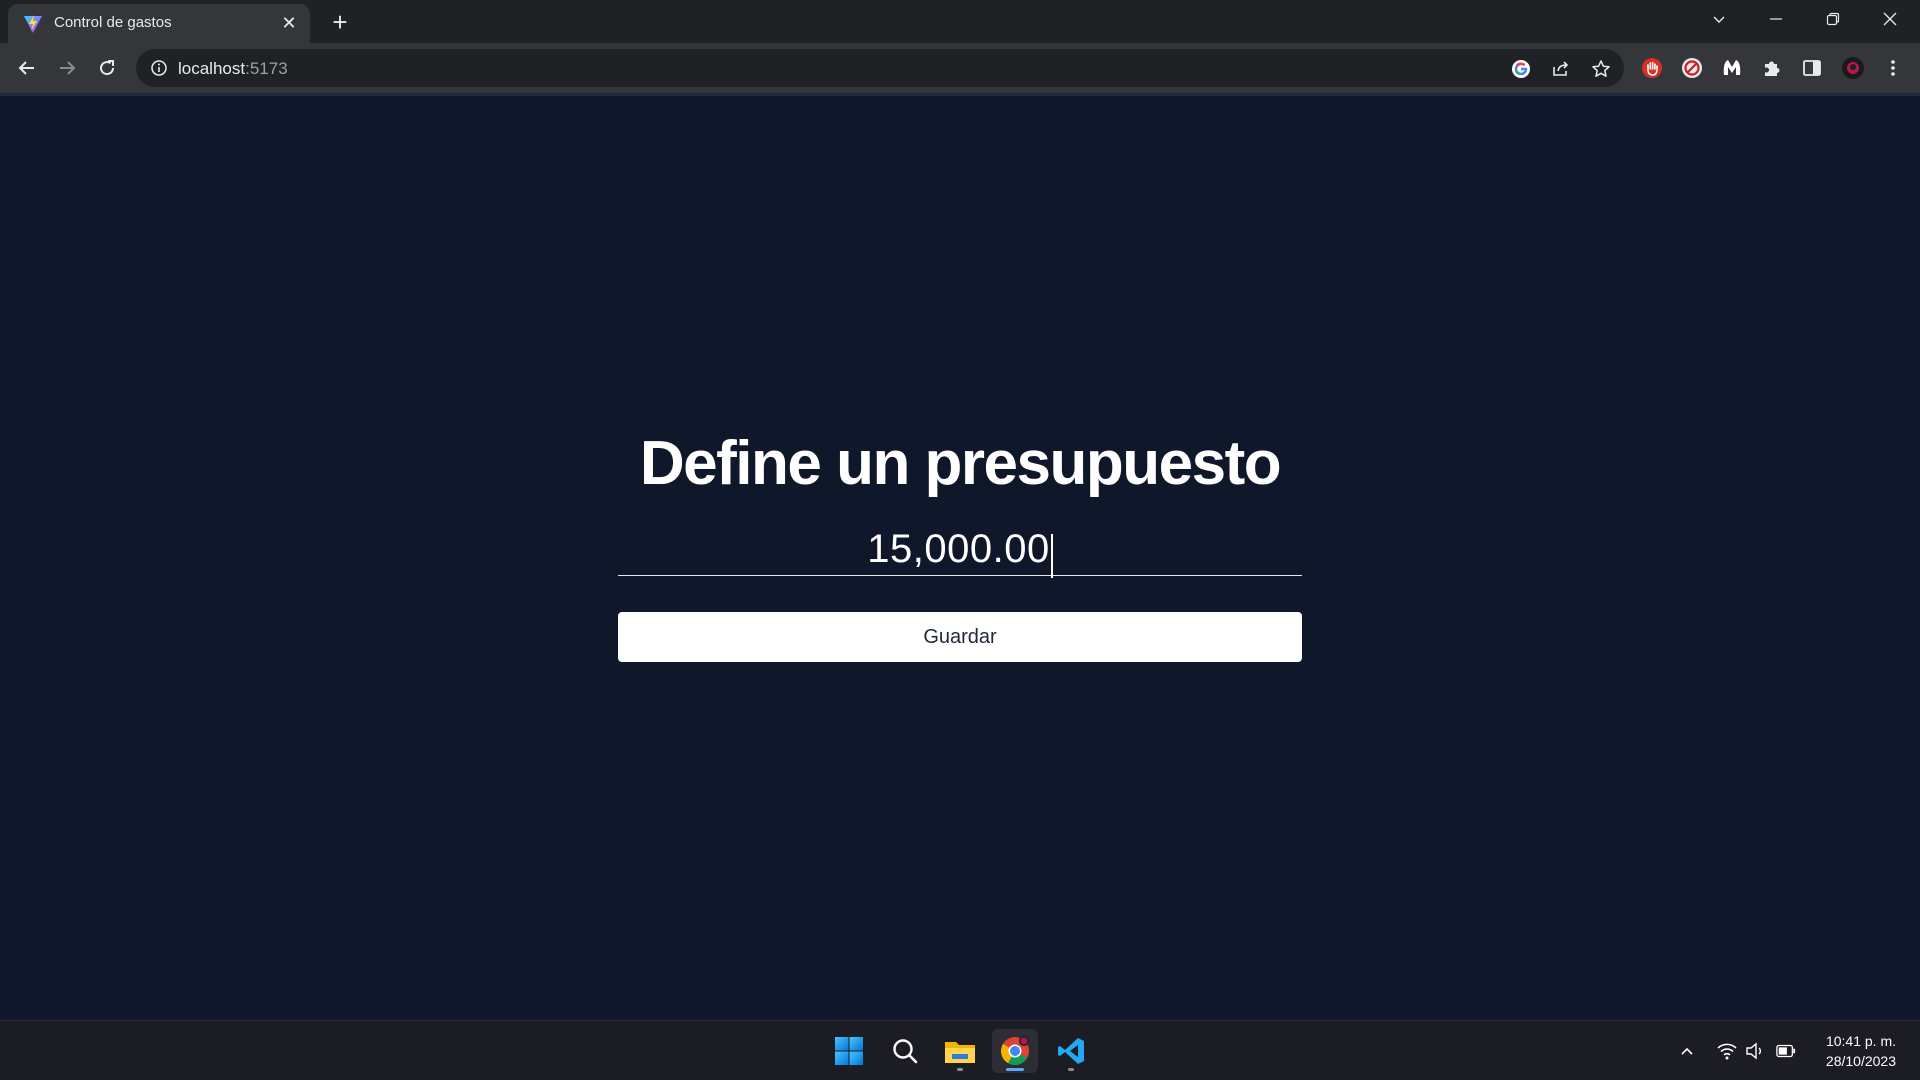 This screenshot has height=1080, width=1920. I want to click on page-title: Define un presupuesto, so click(960, 463).